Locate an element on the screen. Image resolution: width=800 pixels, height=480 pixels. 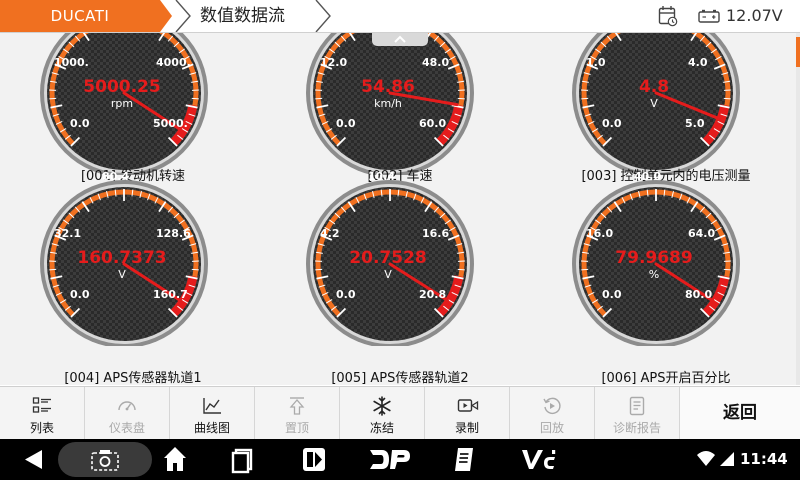
gauge-tick-label: 20.8 is located at coordinates (433, 294).